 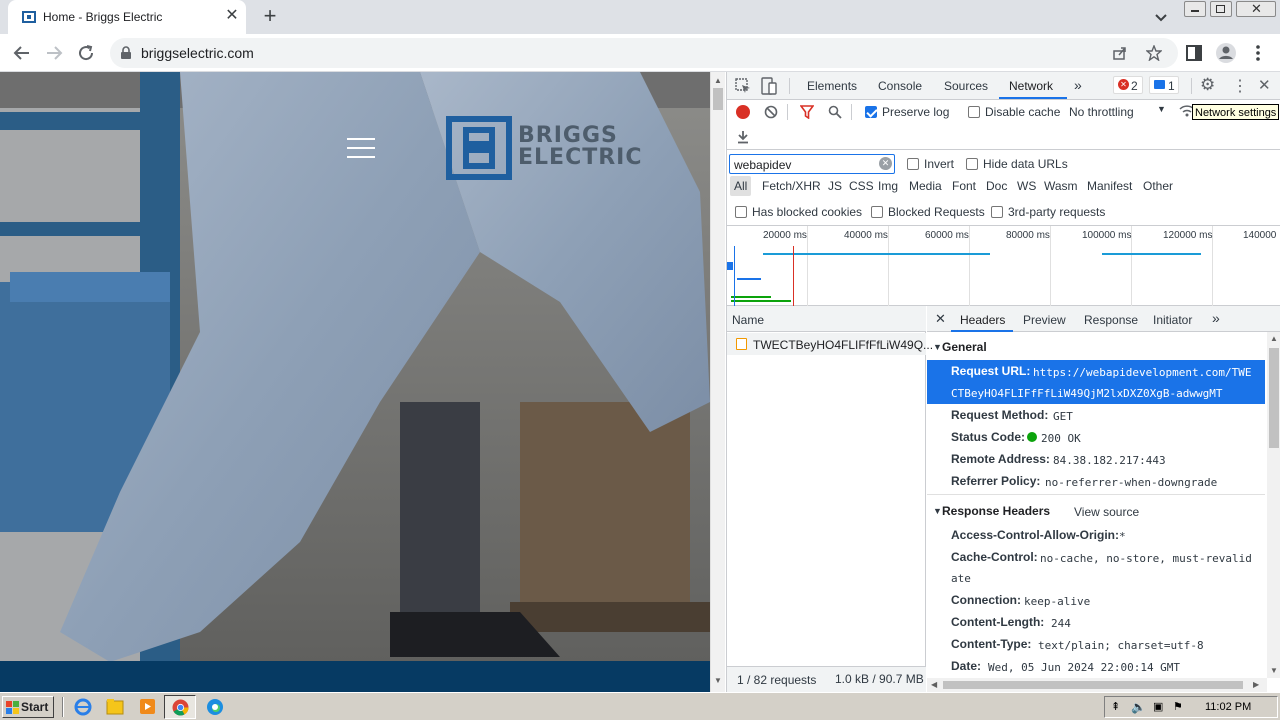 What do you see at coordinates (743, 112) in the screenshot?
I see `record-icon` at bounding box center [743, 112].